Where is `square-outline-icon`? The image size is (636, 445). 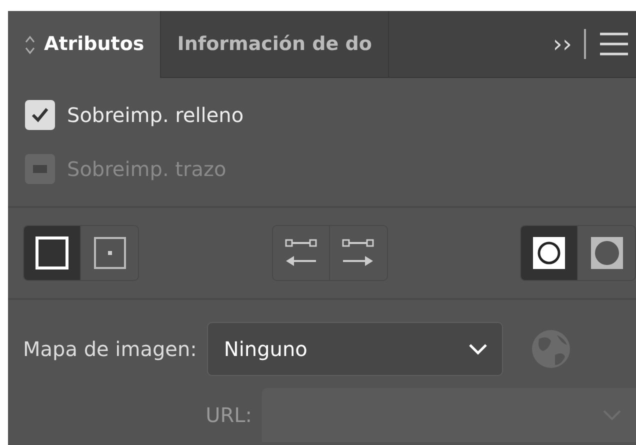 square-outline-icon is located at coordinates (52, 253).